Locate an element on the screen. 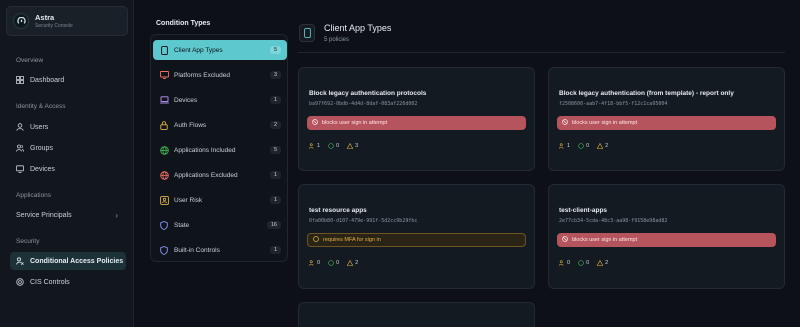 Image resolution: width=800 pixels, height=327 pixels. users-count: 0 is located at coordinates (319, 263).